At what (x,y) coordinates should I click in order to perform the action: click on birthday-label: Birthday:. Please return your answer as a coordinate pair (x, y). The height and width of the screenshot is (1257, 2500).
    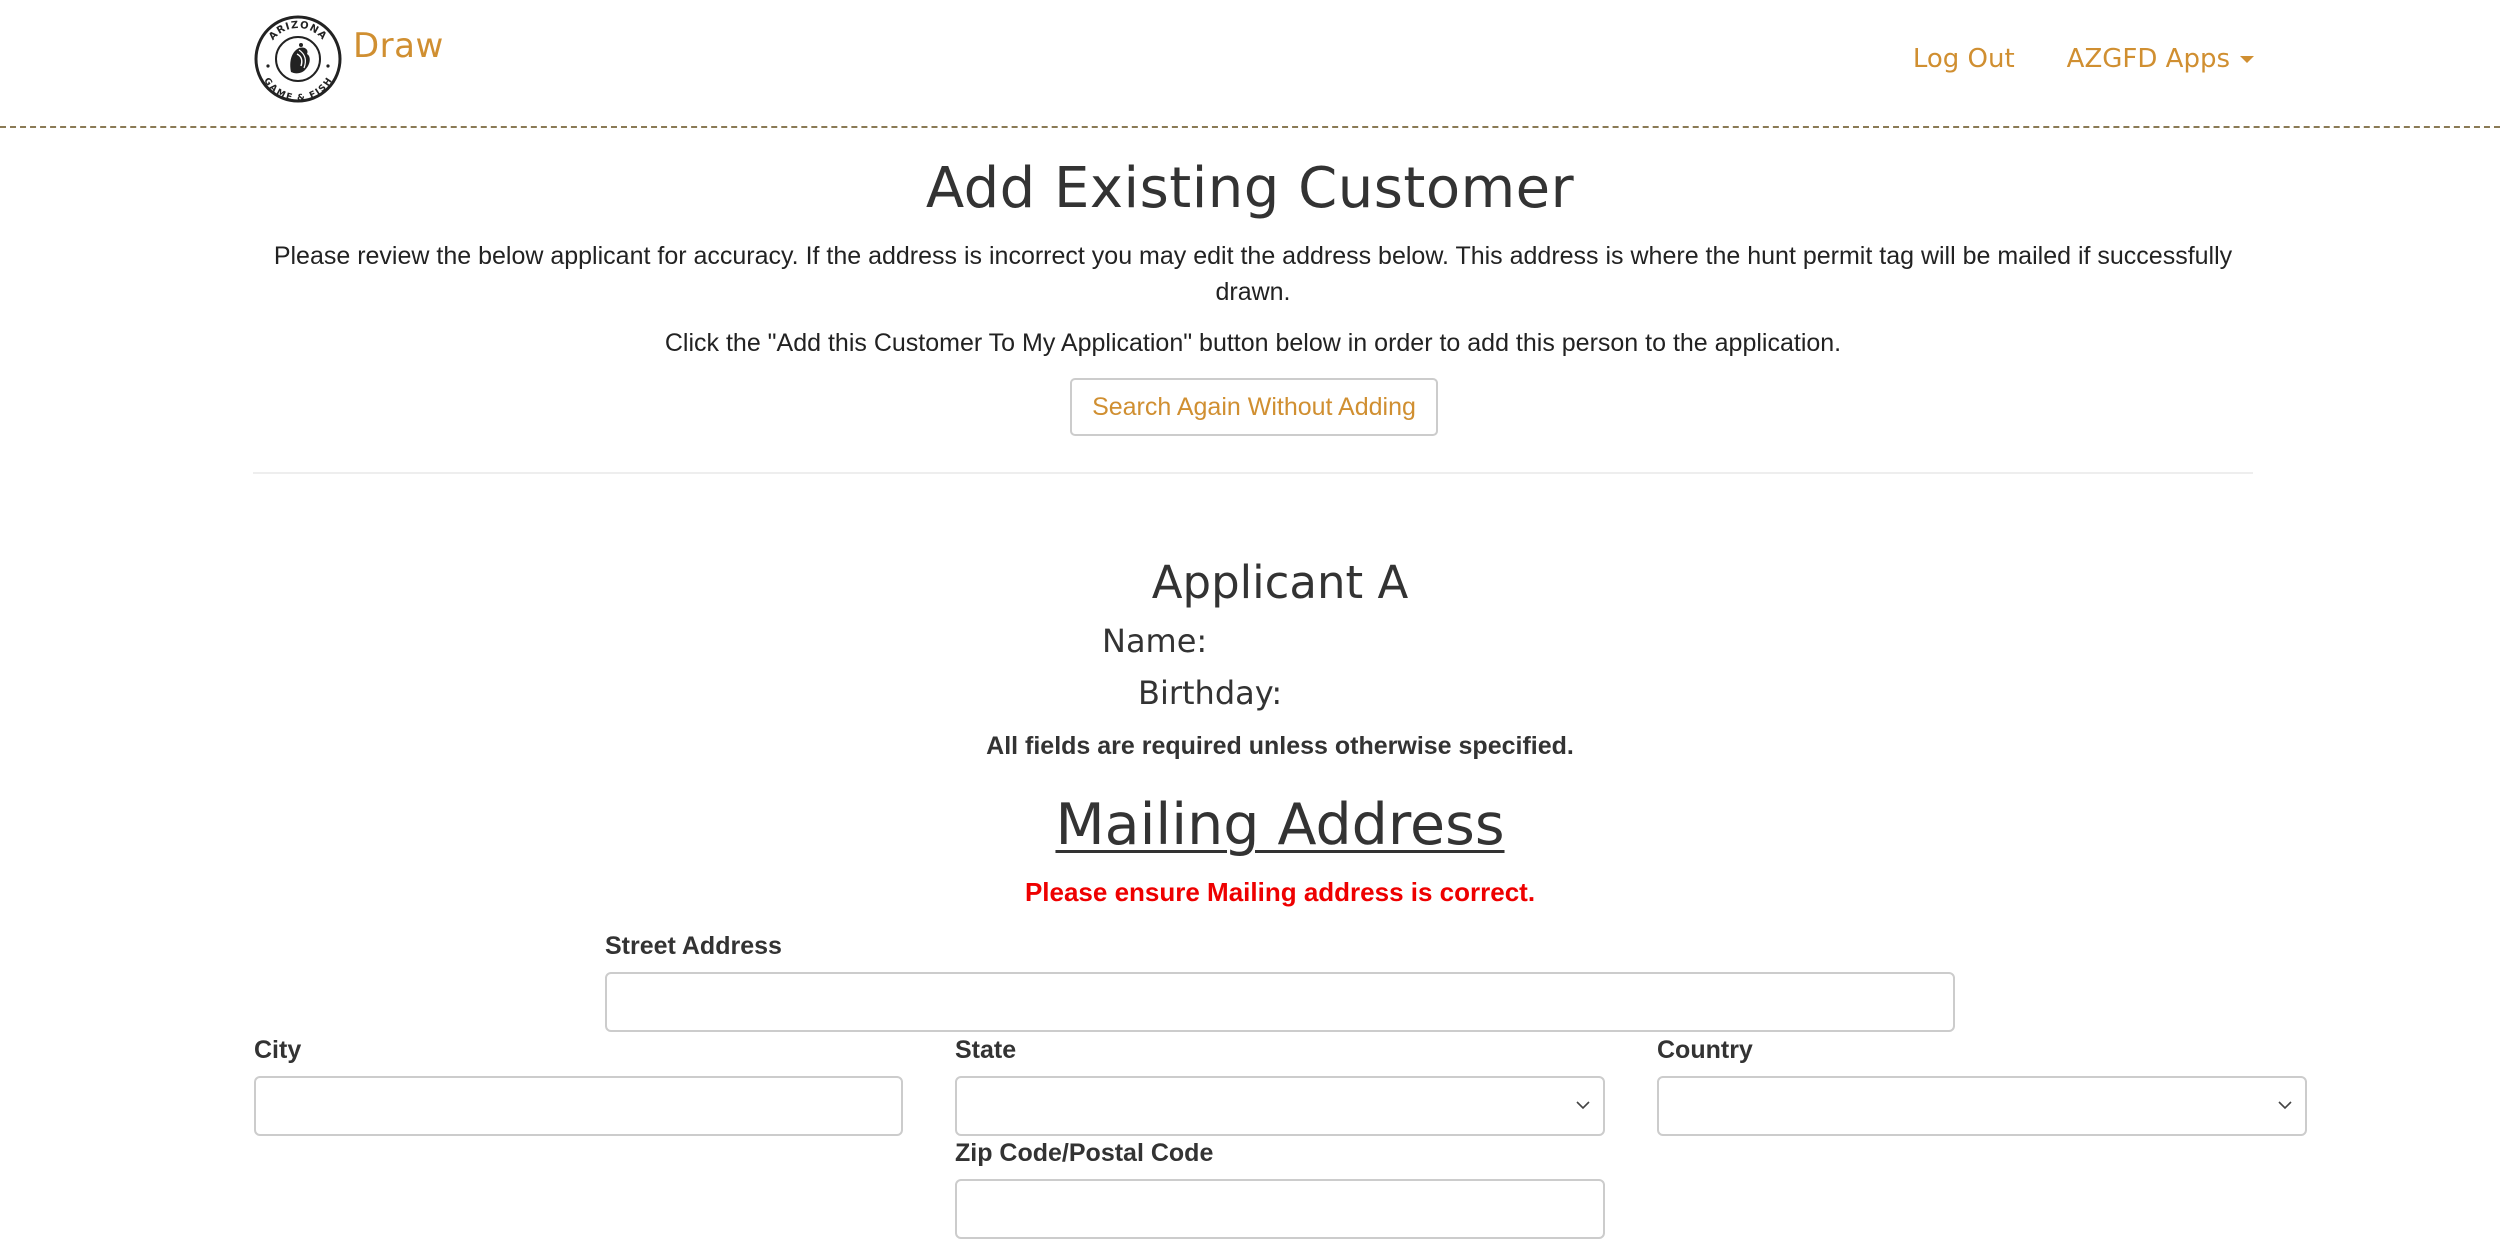
    Looking at the image, I should click on (1210, 693).